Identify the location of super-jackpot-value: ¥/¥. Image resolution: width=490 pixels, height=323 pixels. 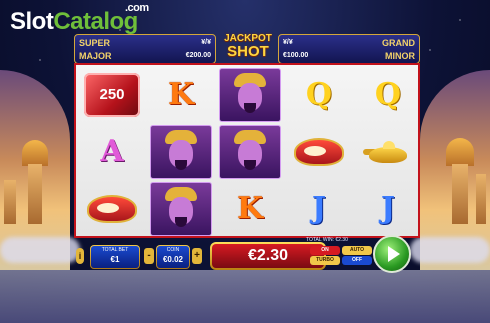
(206, 42).